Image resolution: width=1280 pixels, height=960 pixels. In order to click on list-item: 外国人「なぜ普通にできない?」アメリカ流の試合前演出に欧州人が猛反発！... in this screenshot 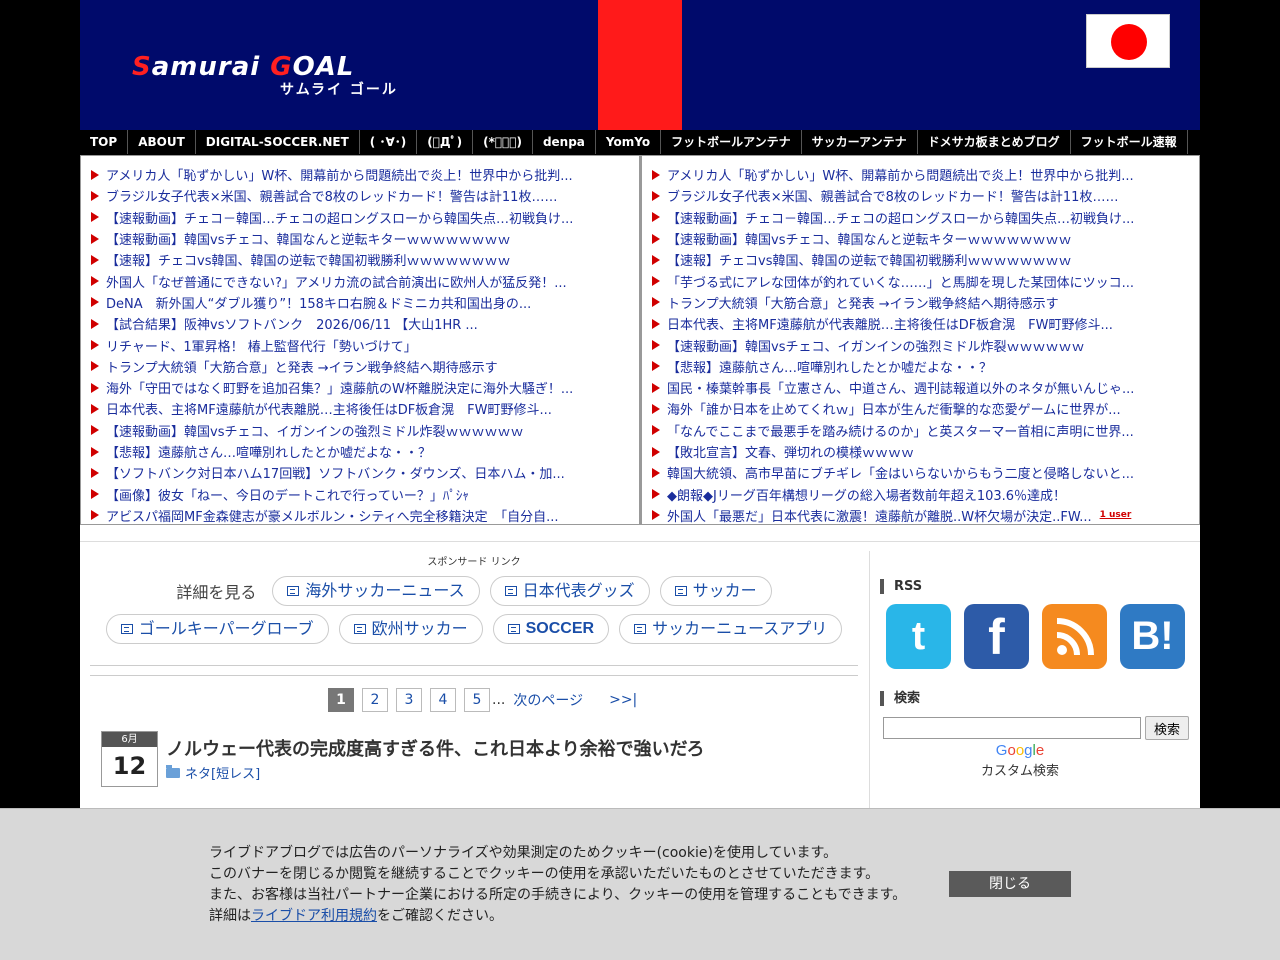, I will do `click(360, 280)`.